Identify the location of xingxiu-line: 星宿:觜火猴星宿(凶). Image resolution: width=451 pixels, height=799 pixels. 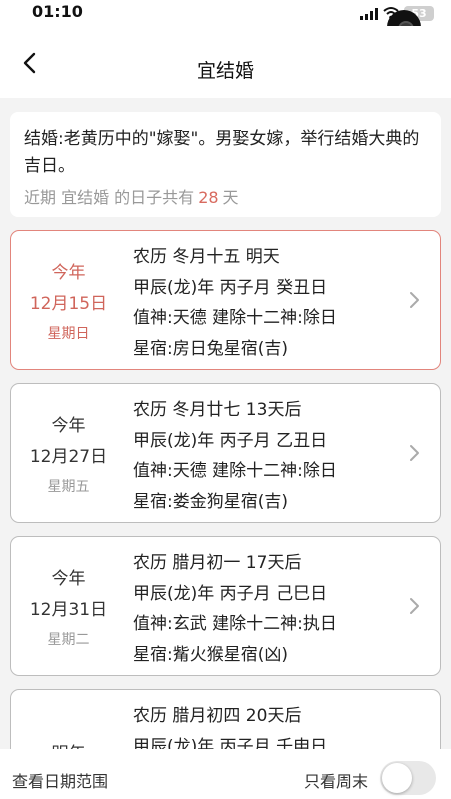
(210, 654).